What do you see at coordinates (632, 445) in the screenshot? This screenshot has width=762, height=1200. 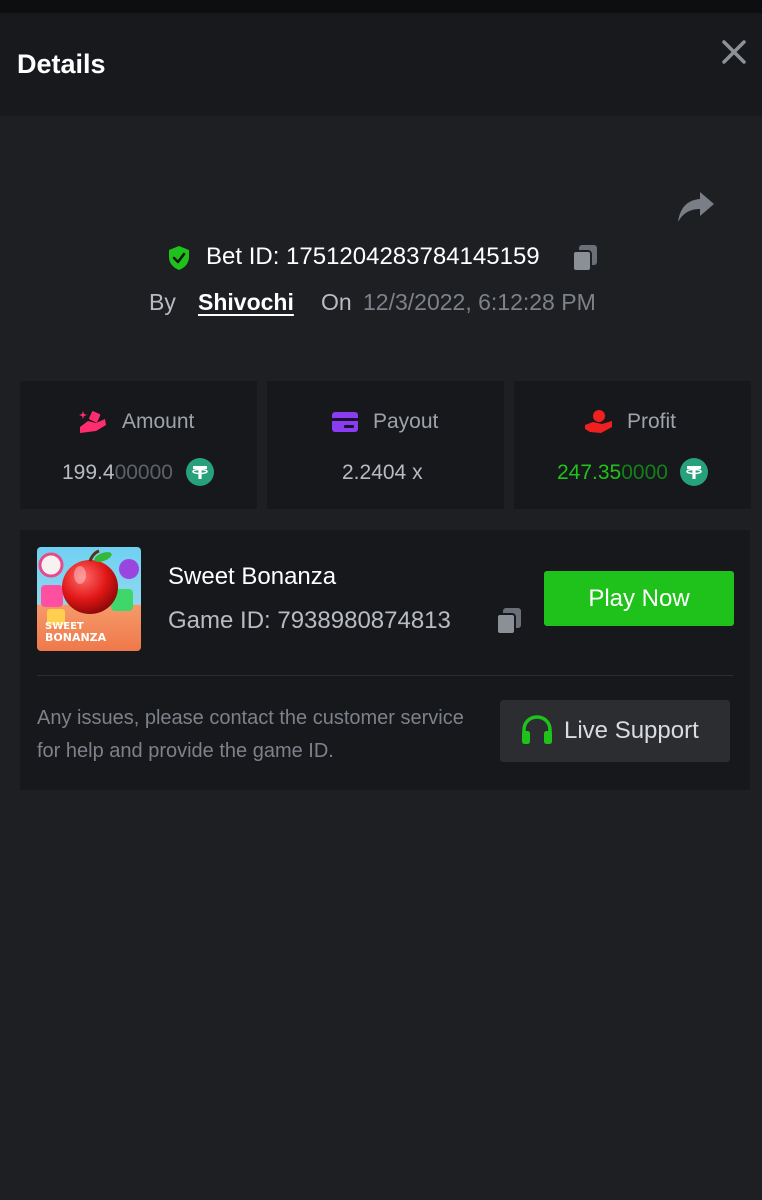 I see `profit-card: Profit 247.350000` at bounding box center [632, 445].